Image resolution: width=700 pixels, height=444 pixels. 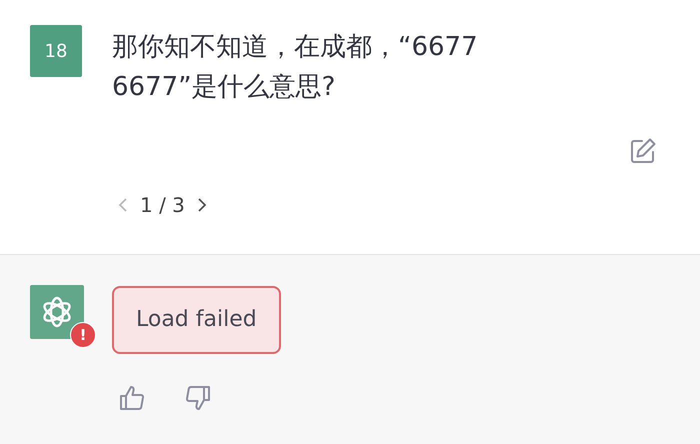 What do you see at coordinates (643, 151) in the screenshot?
I see `edit-icon` at bounding box center [643, 151].